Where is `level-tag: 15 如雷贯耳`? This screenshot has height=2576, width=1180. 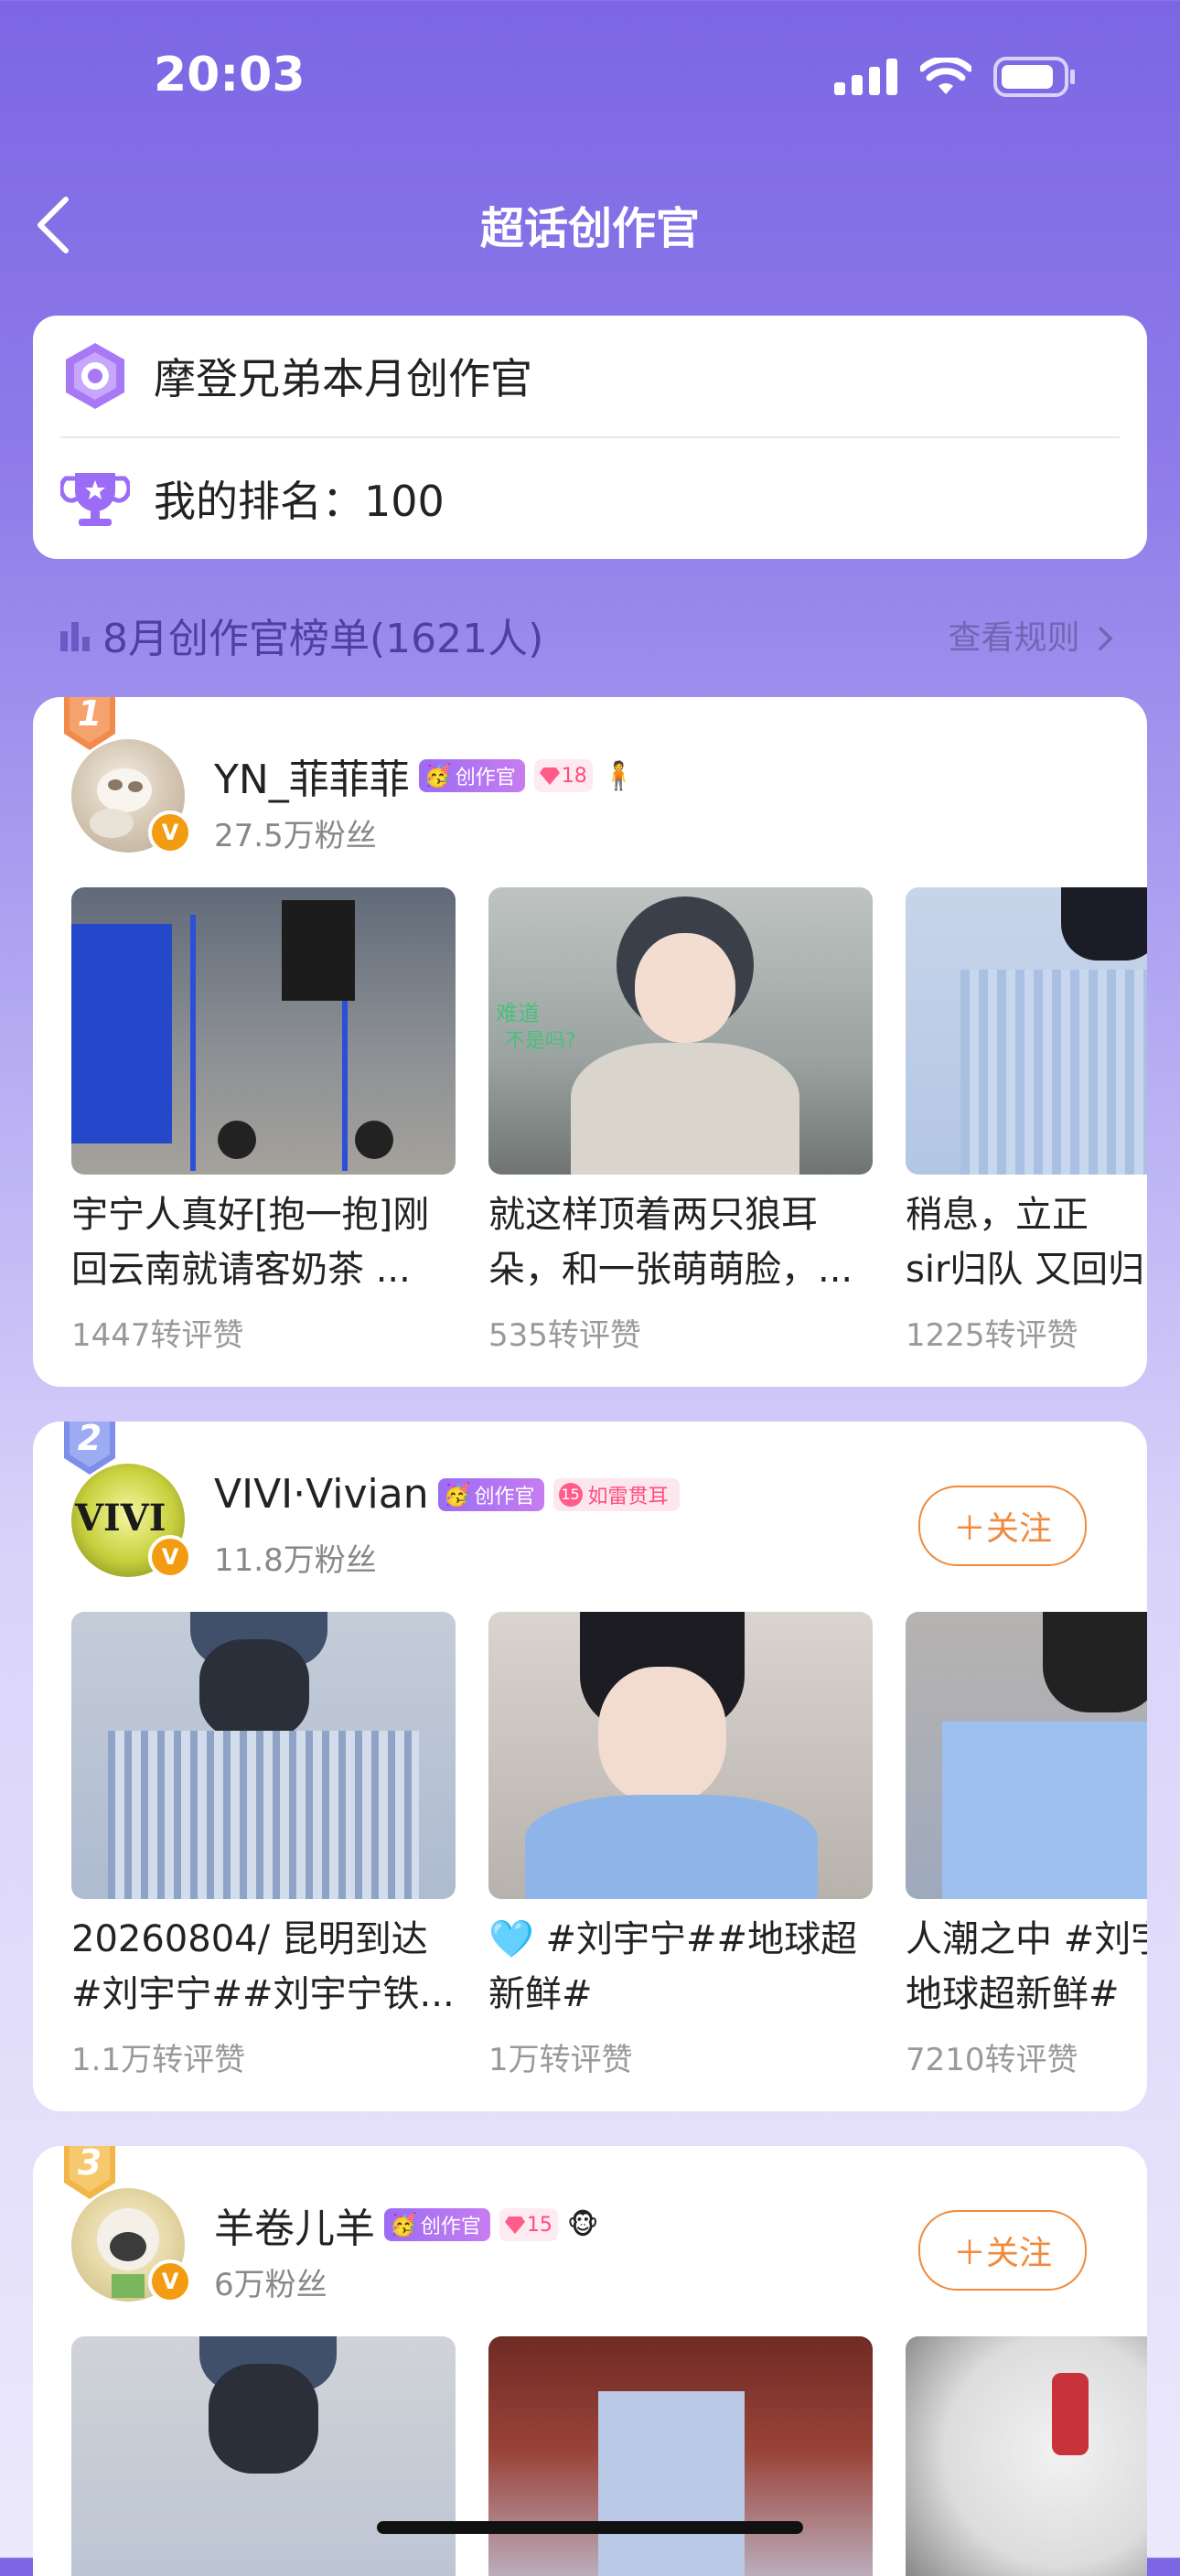
level-tag: 15 如雷贯耳 is located at coordinates (616, 1494).